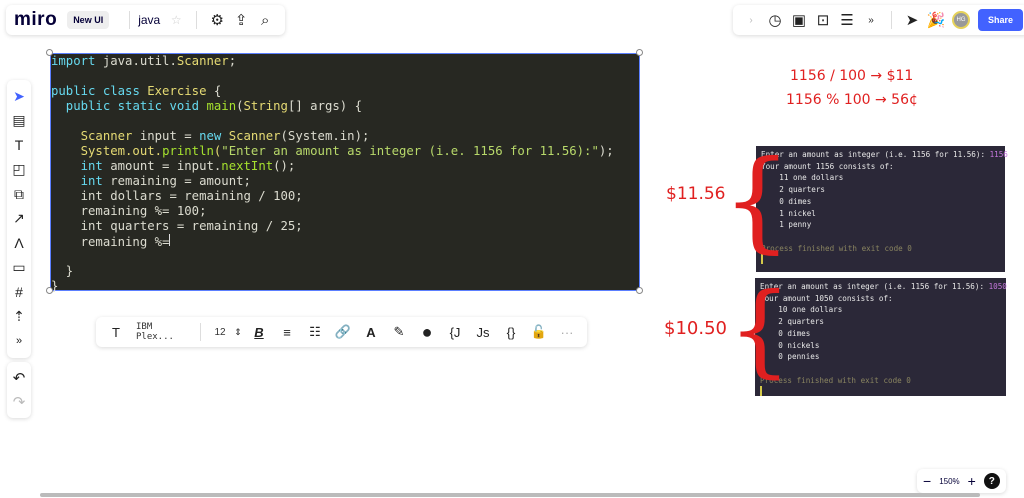 This screenshot has width=1024, height=498. Describe the element at coordinates (19, 268) in the screenshot. I see `comment-icon: ▭` at that location.